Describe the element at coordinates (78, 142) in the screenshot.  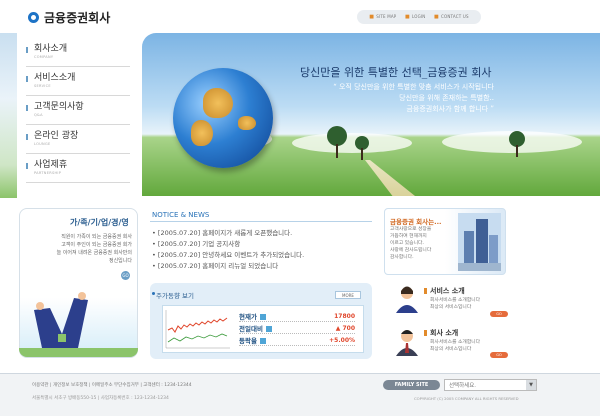
I see `menu-item-lounge: 온라인 광장 LOUNGE` at that location.